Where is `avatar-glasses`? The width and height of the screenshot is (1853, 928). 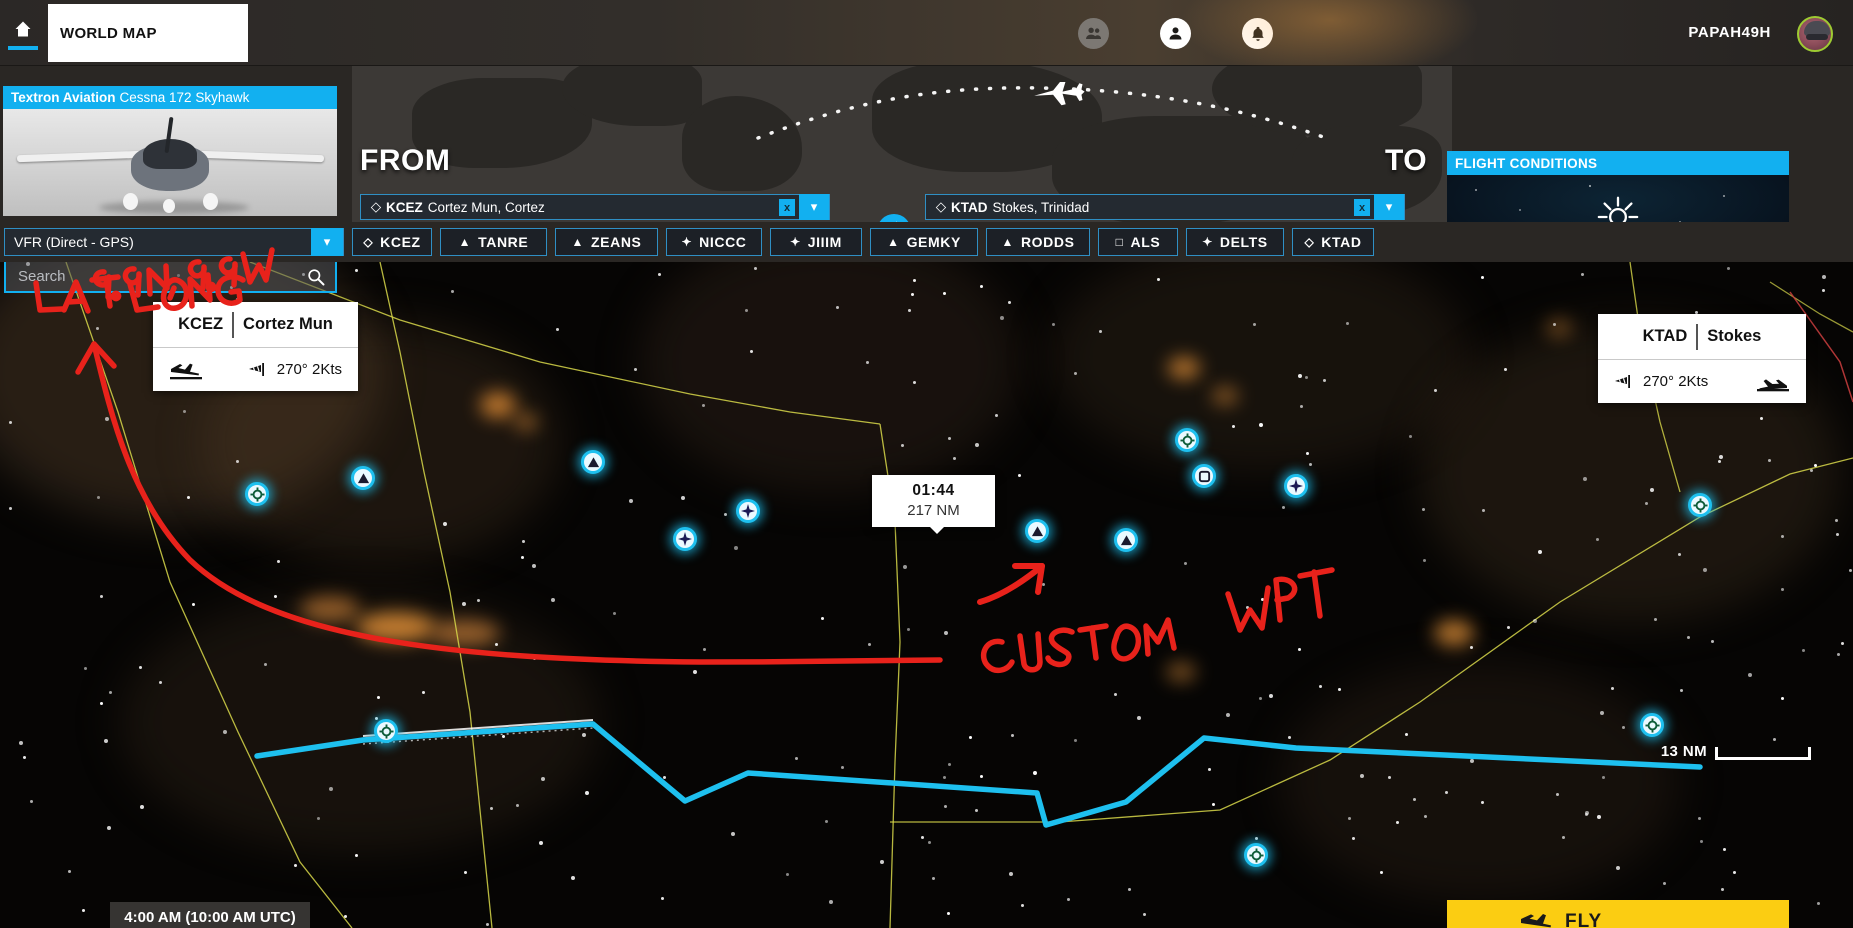 avatar-glasses is located at coordinates (1817, 37).